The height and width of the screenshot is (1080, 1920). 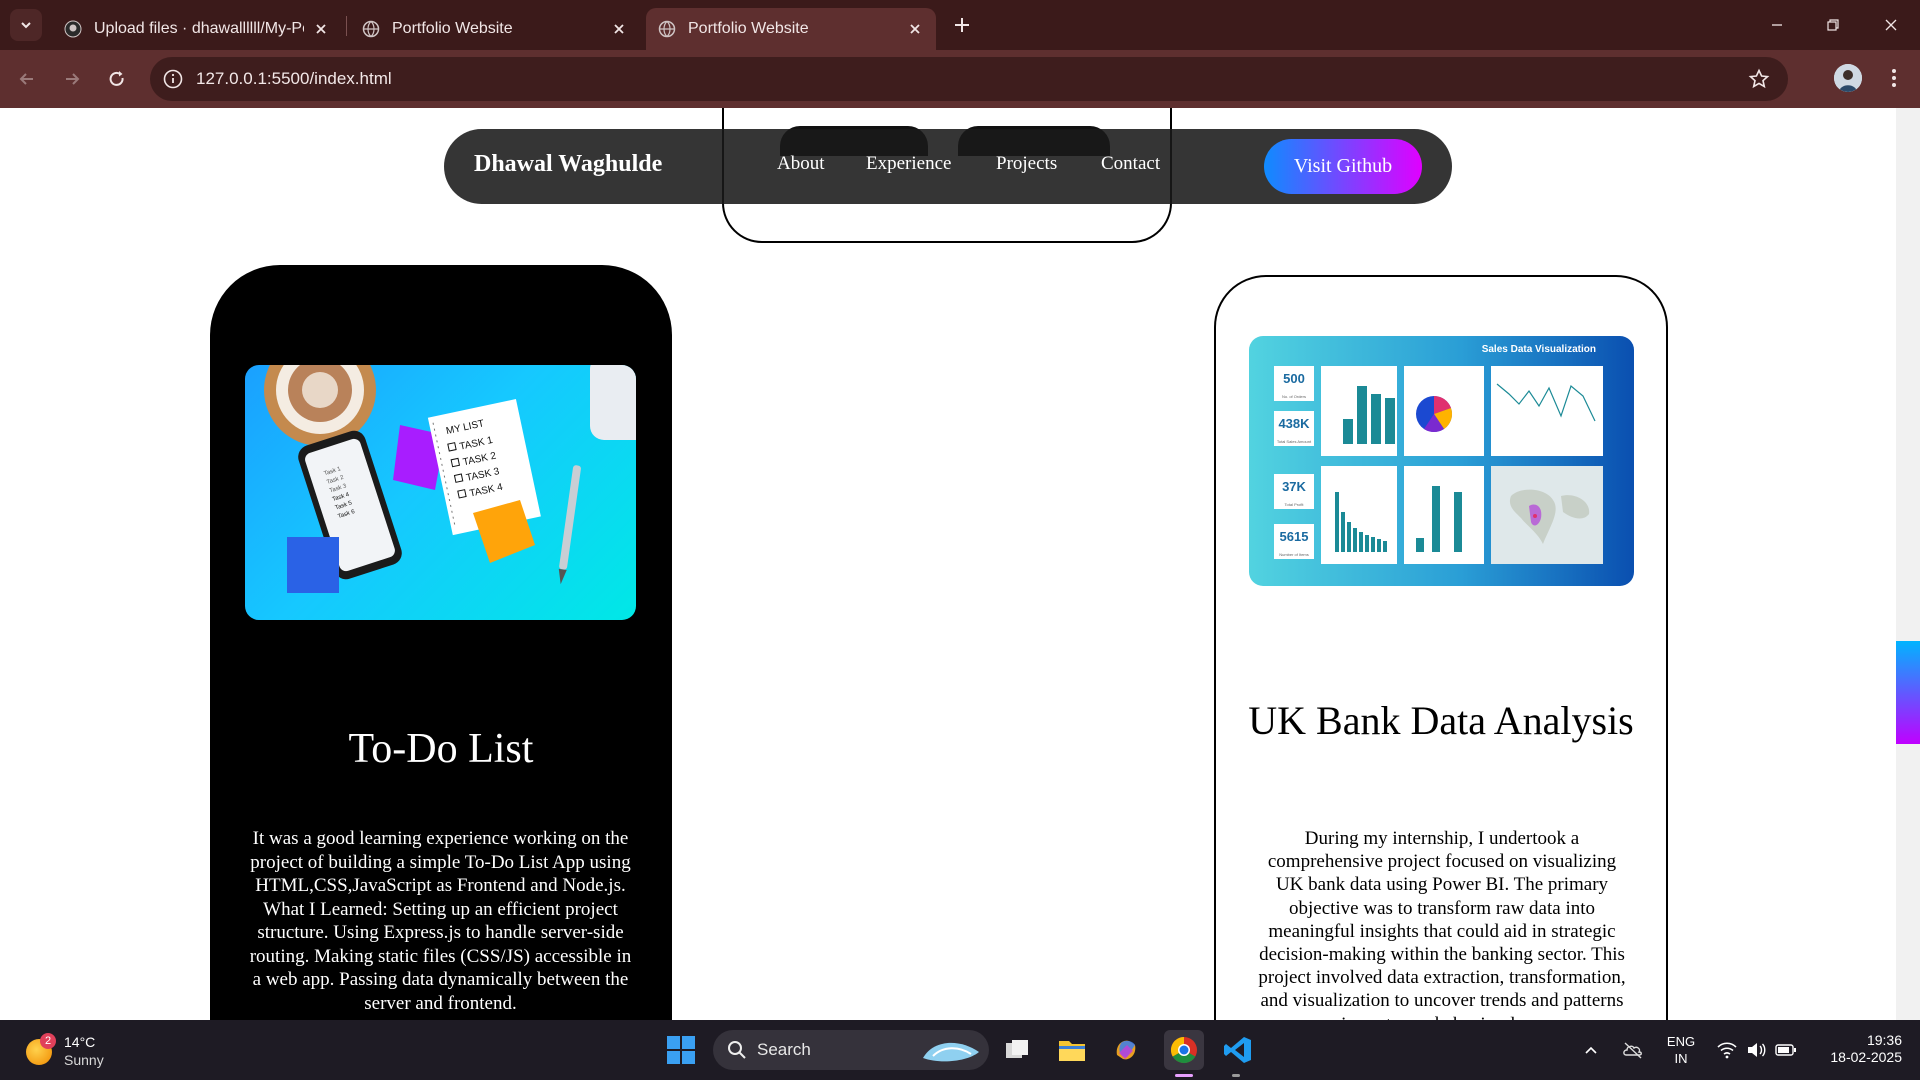 I want to click on restore-button, so click(x=1833, y=25).